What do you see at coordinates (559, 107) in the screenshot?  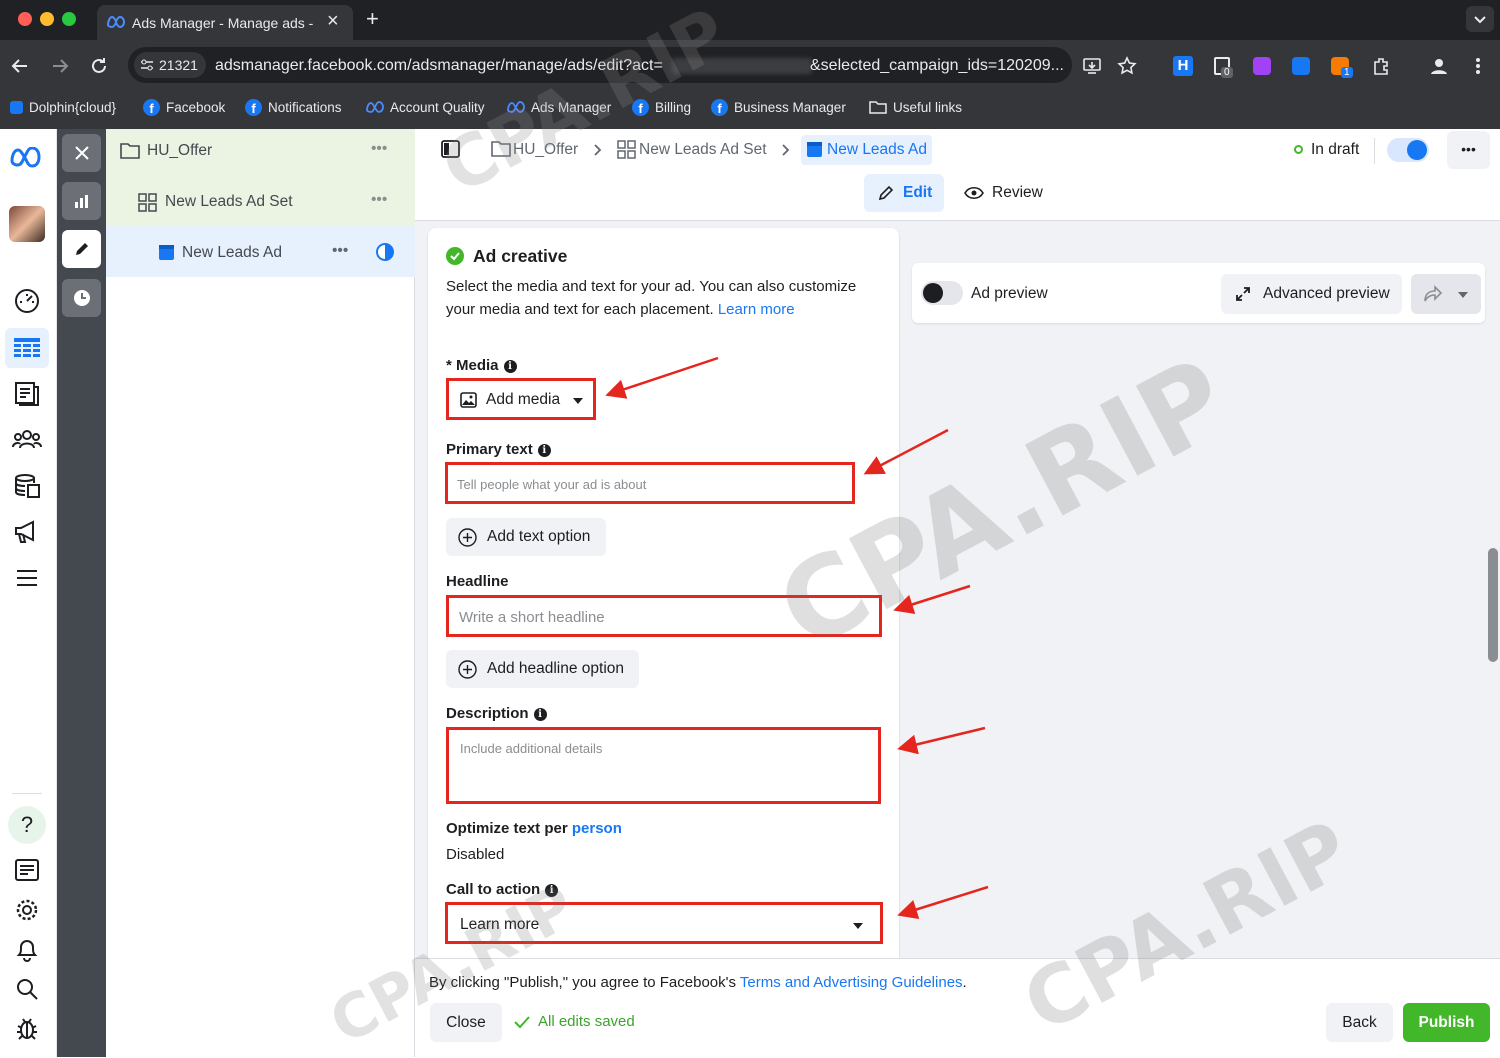 I see `bookmark-ads-manager: Ads Manager` at bounding box center [559, 107].